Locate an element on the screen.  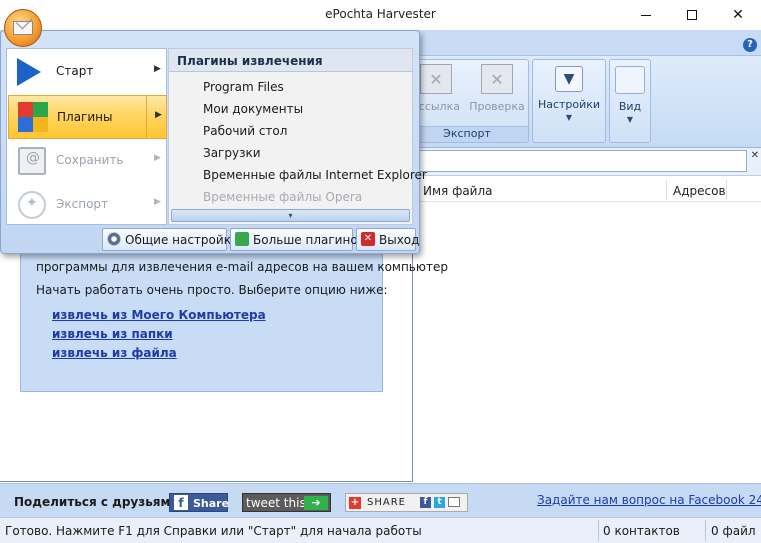
export-group: ассылка Проверка Экспорт is located at coordinates (467, 101).